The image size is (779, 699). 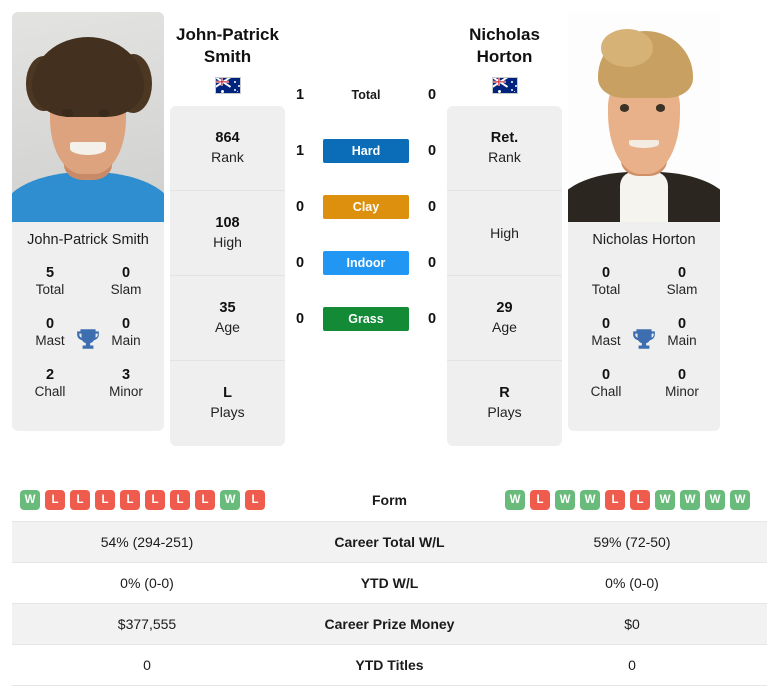 I want to click on h2h-row-clay: 0 Clay 0, so click(x=366, y=207).